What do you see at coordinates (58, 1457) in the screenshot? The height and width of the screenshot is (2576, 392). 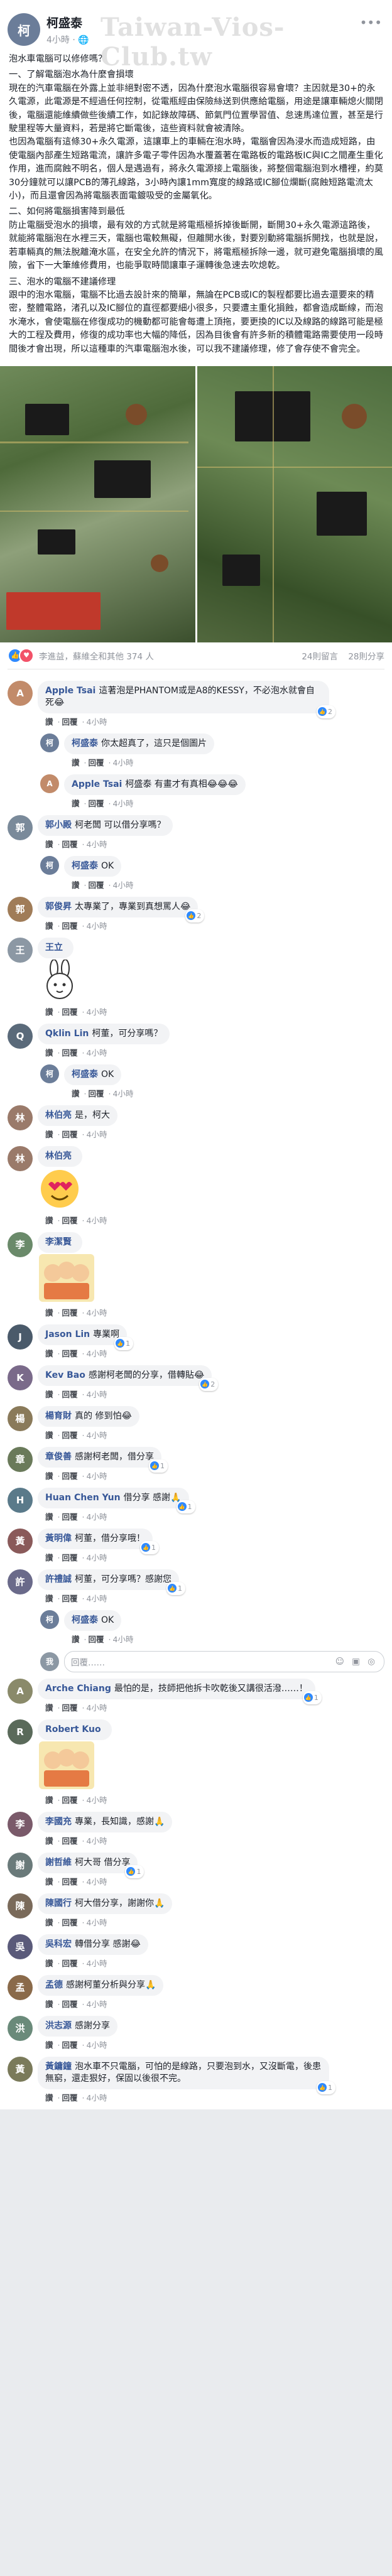 I see `commenter-name: 章俊善` at bounding box center [58, 1457].